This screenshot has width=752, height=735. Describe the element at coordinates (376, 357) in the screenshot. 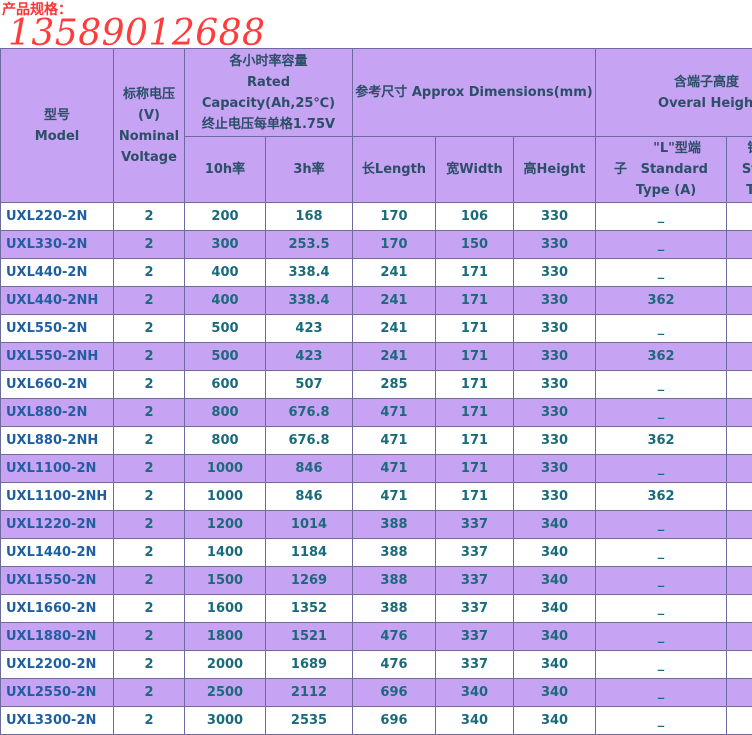

I see `table-row: UXL550-2NH2500423241171330362` at that location.